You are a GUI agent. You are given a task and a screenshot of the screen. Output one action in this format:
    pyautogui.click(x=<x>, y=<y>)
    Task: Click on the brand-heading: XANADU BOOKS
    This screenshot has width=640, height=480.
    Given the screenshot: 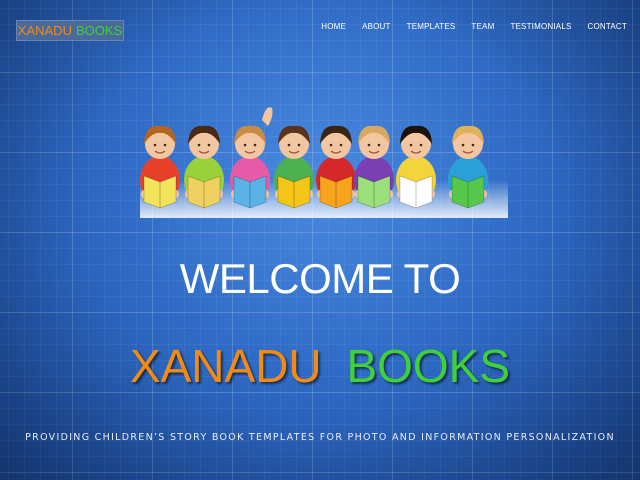 What is the action you would take?
    pyautogui.click(x=320, y=366)
    